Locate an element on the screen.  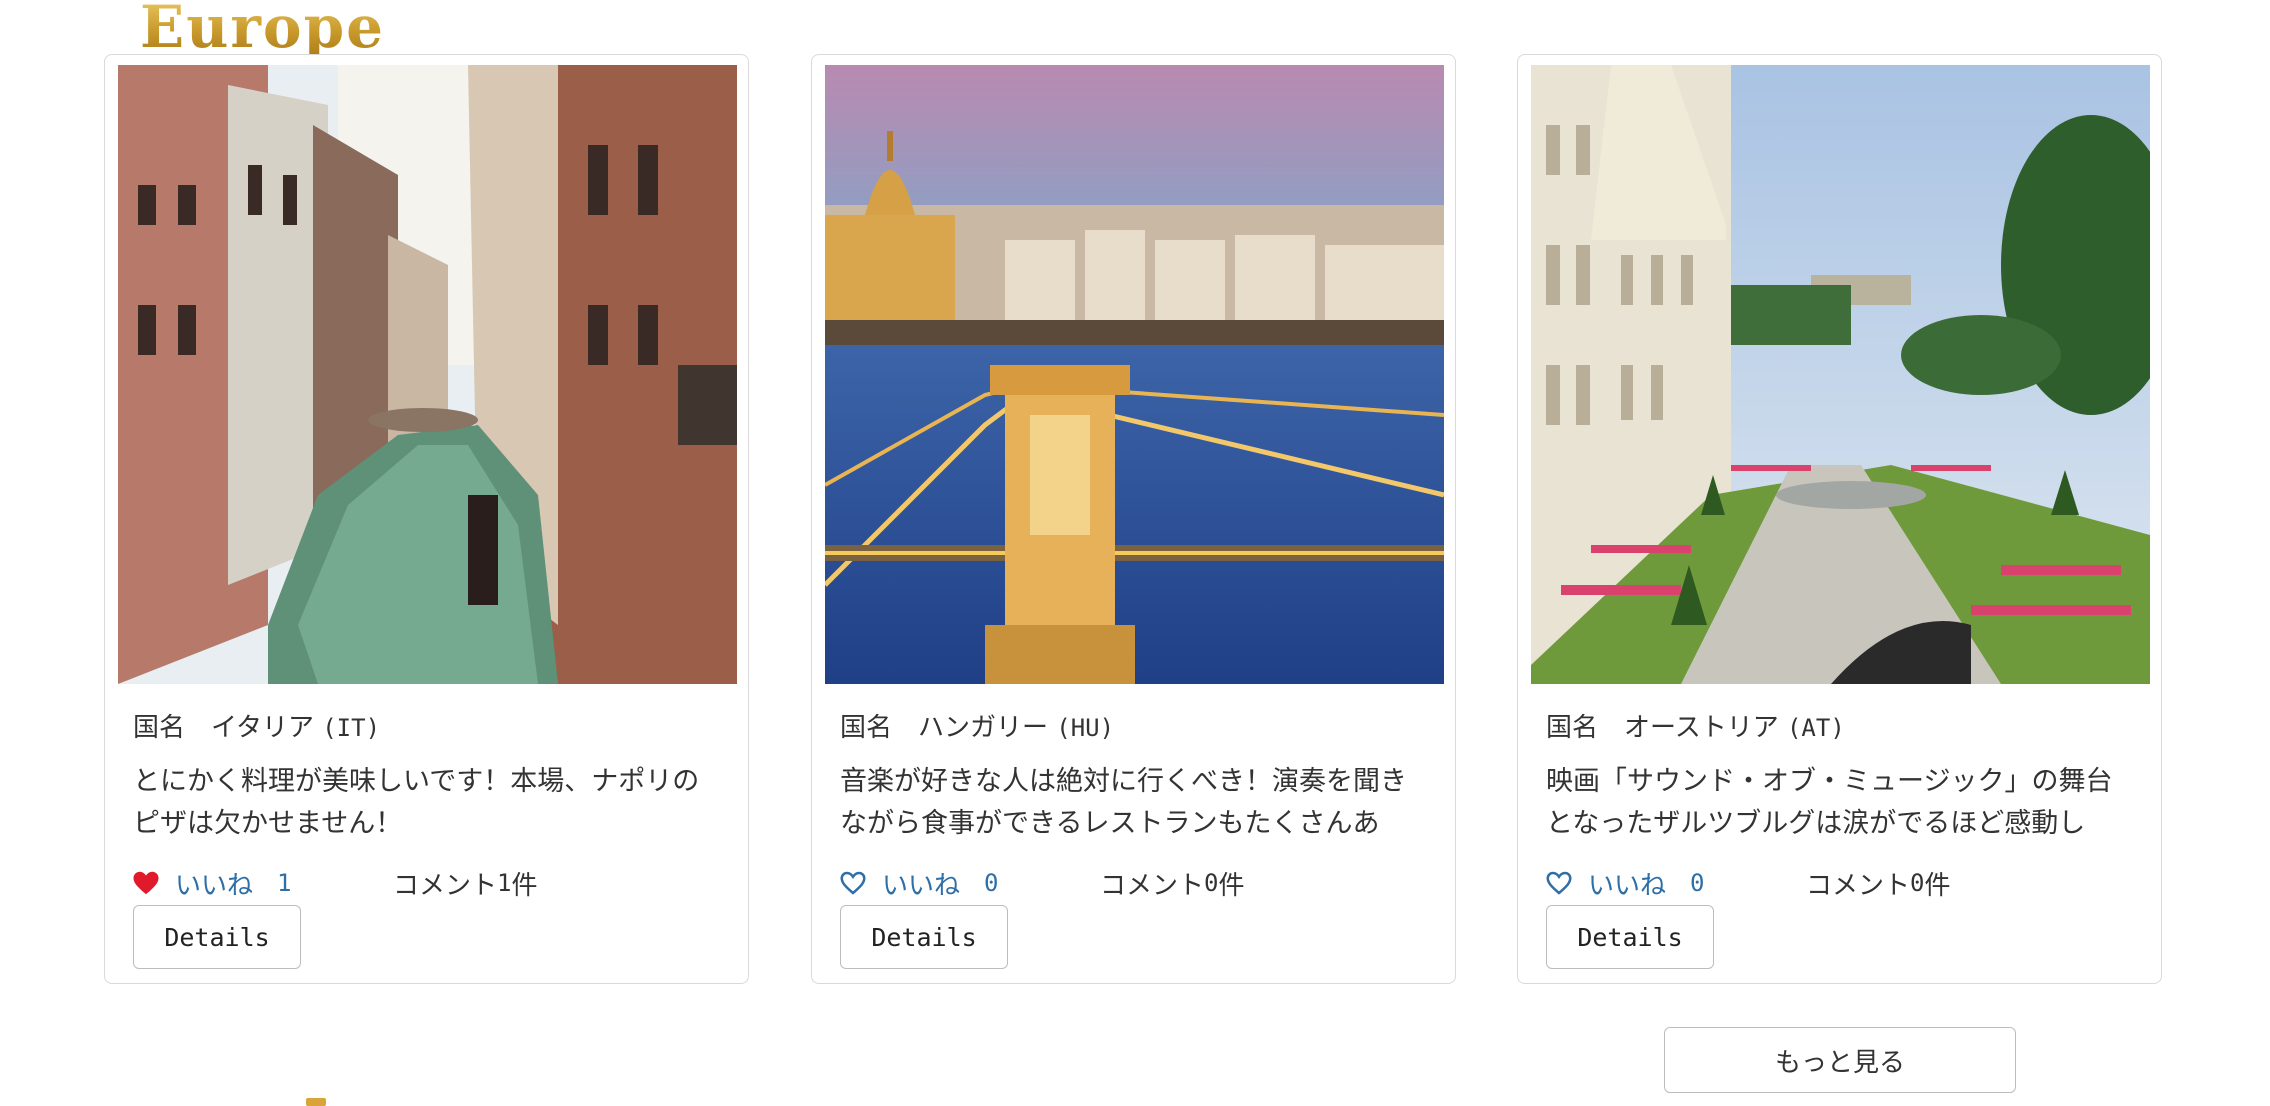
card-description: とにかく料理が美味しいです！本場、ナポリのピザは欠かせません！ is located at coordinates (416, 802).